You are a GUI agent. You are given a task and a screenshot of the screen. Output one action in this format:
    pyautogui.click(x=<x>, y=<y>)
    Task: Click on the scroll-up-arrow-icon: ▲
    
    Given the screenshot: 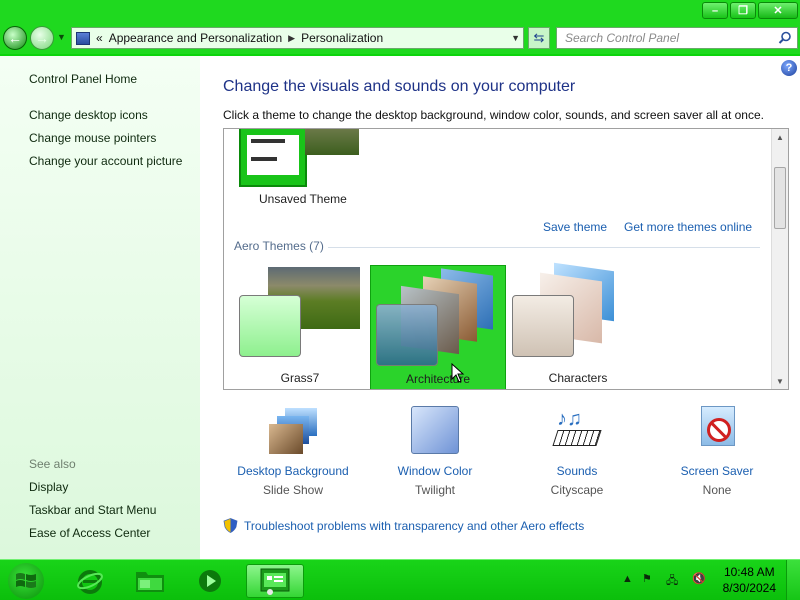 What is the action you would take?
    pyautogui.click(x=780, y=137)
    